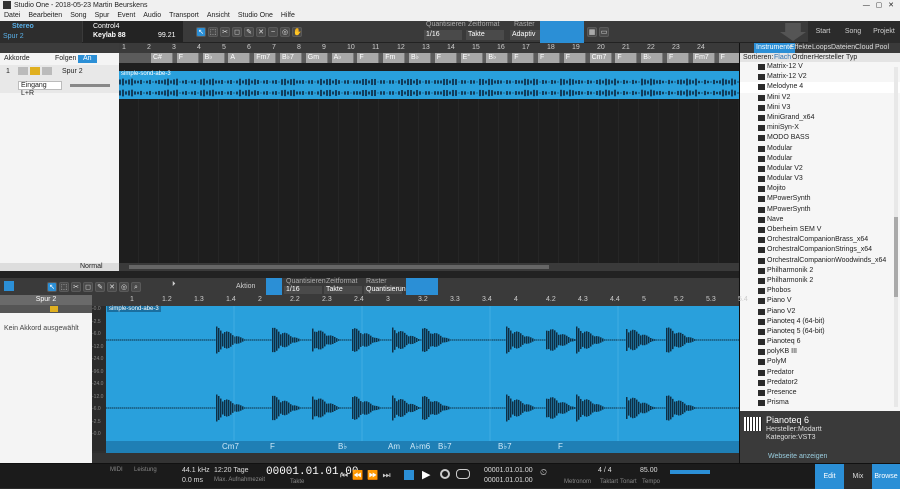 The image size is (900, 489). I want to click on horizontal-scrollbar, so click(429, 267).